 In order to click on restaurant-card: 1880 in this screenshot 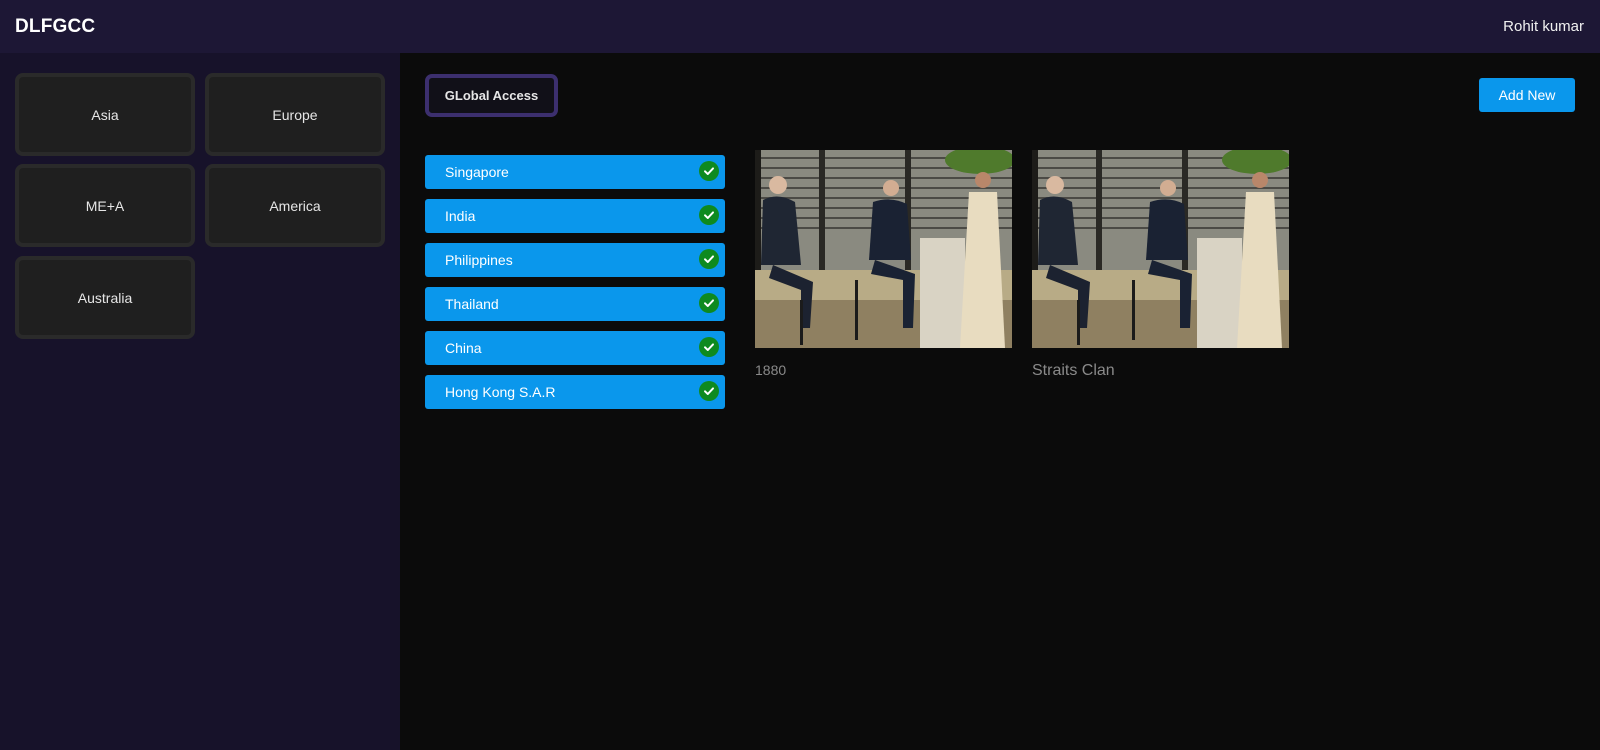, I will do `click(883, 264)`.